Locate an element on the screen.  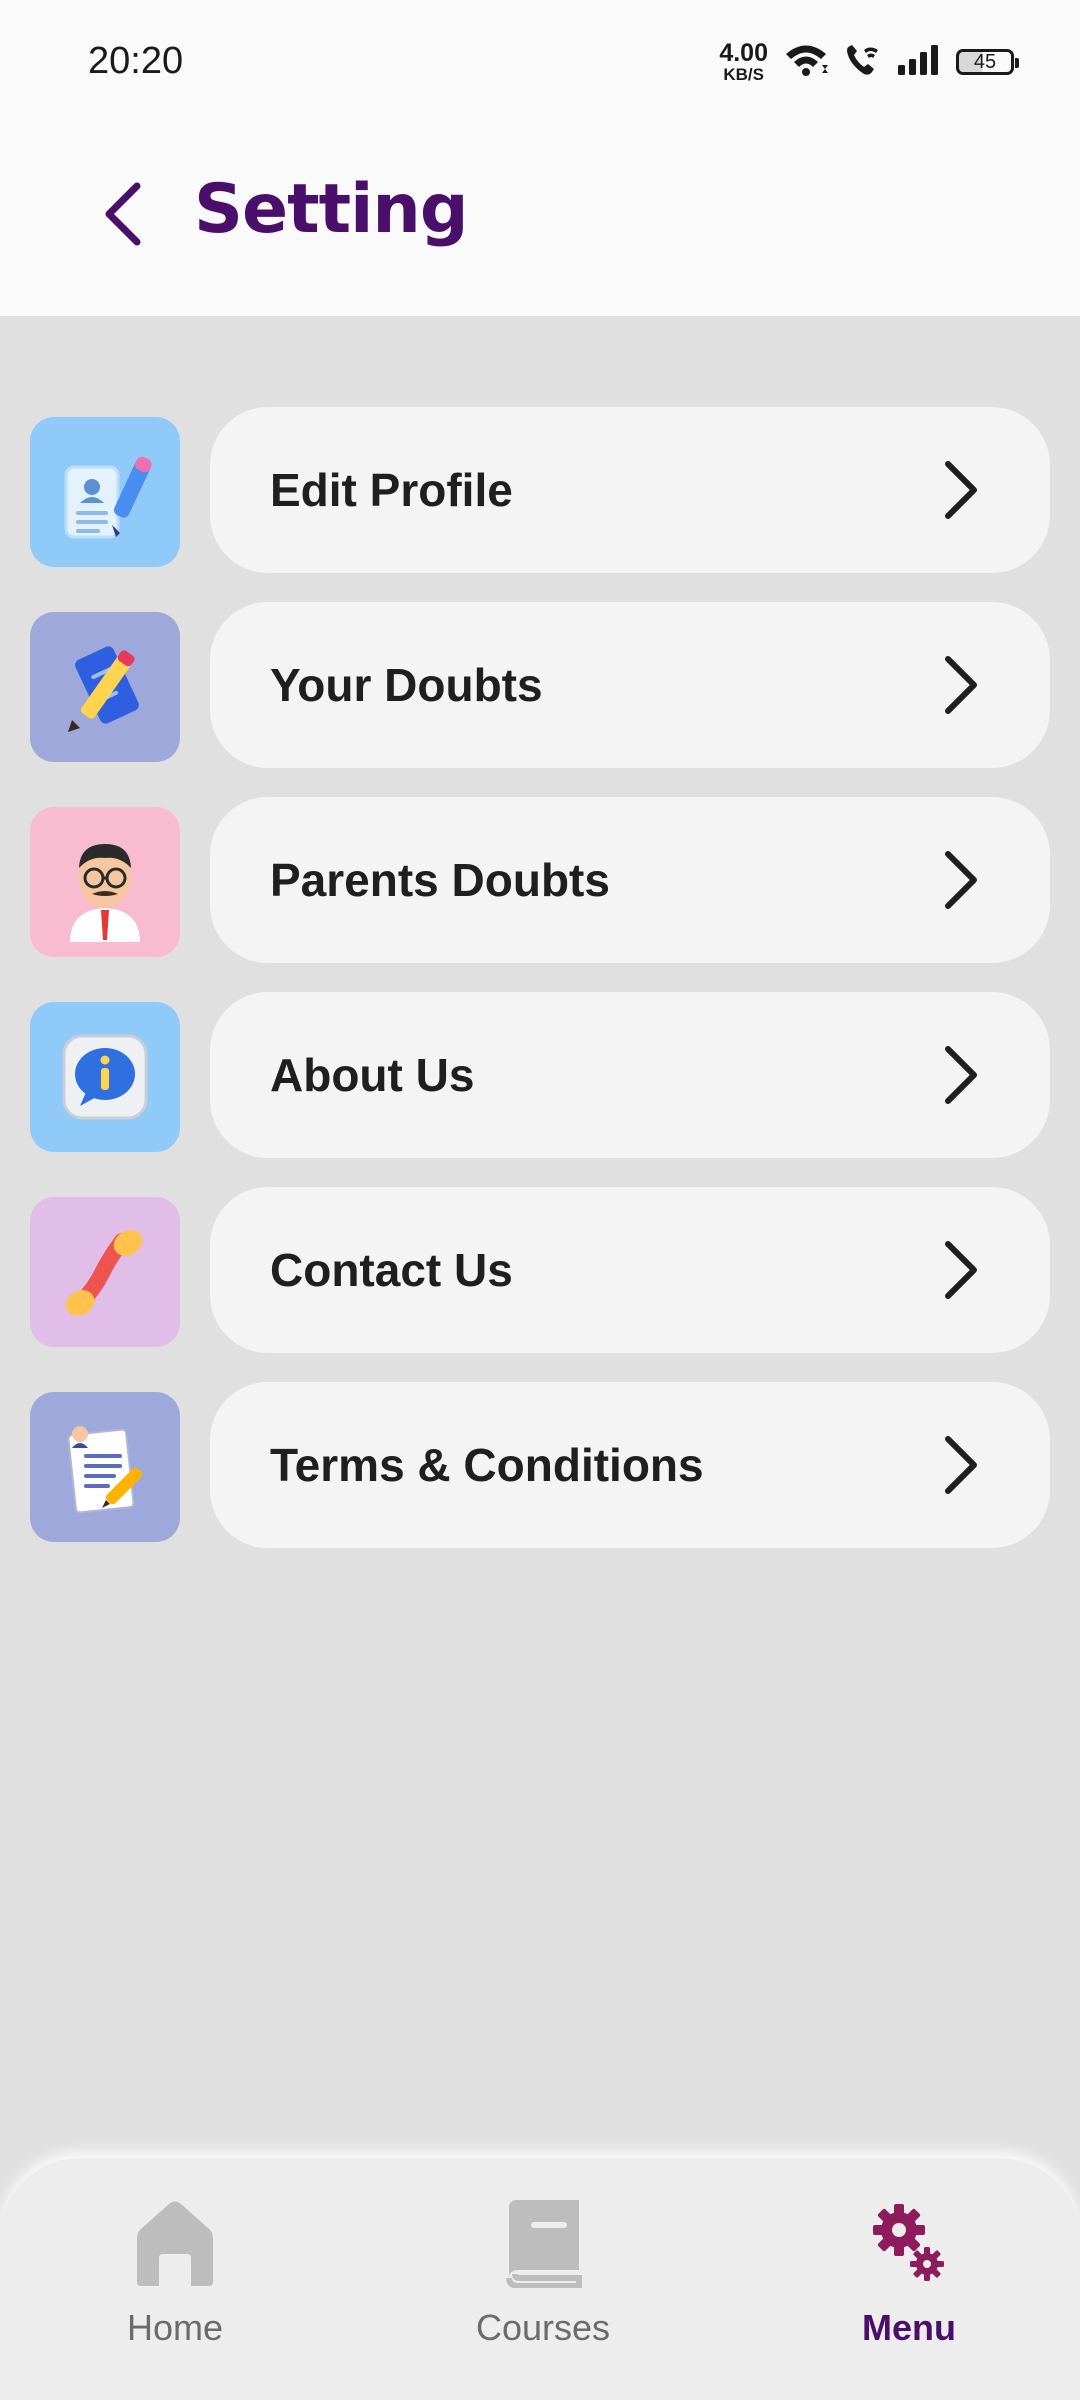
network-speed-value: 4.00 is located at coordinates (743, 53).